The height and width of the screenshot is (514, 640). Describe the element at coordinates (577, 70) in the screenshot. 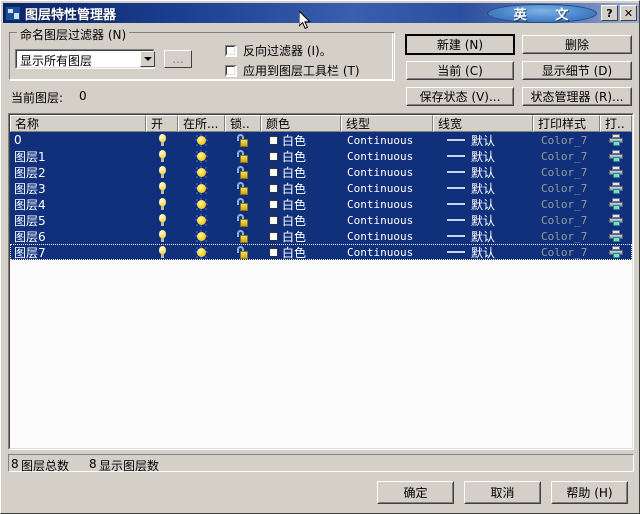

I see `show-details-button: 显示细节 (D)` at that location.